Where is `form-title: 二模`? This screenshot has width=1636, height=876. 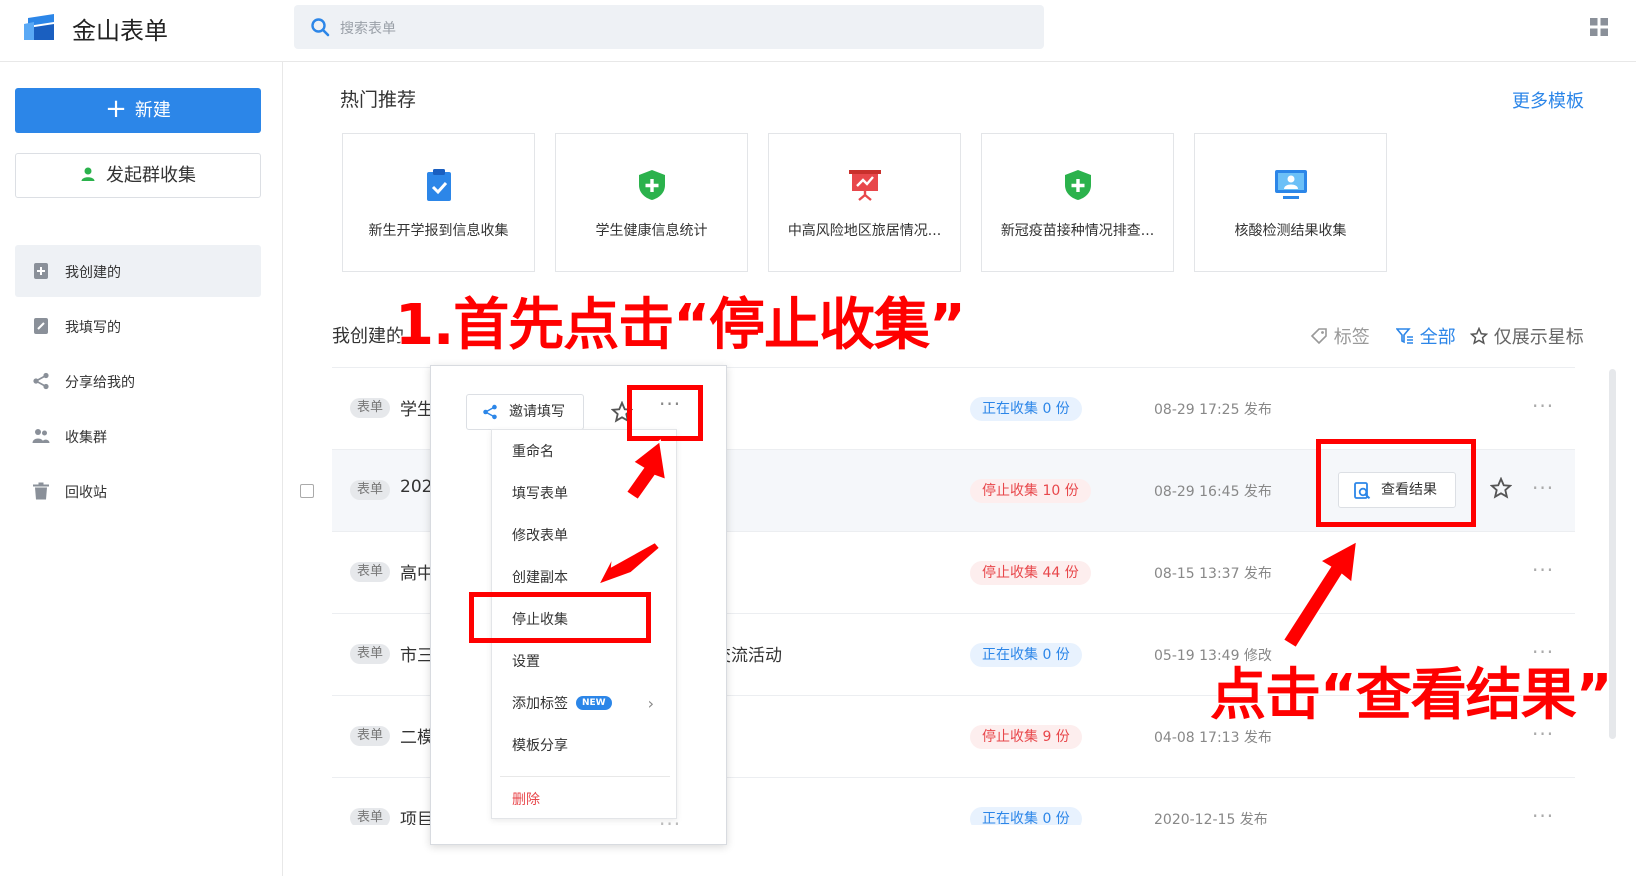
form-title: 二模 is located at coordinates (417, 735).